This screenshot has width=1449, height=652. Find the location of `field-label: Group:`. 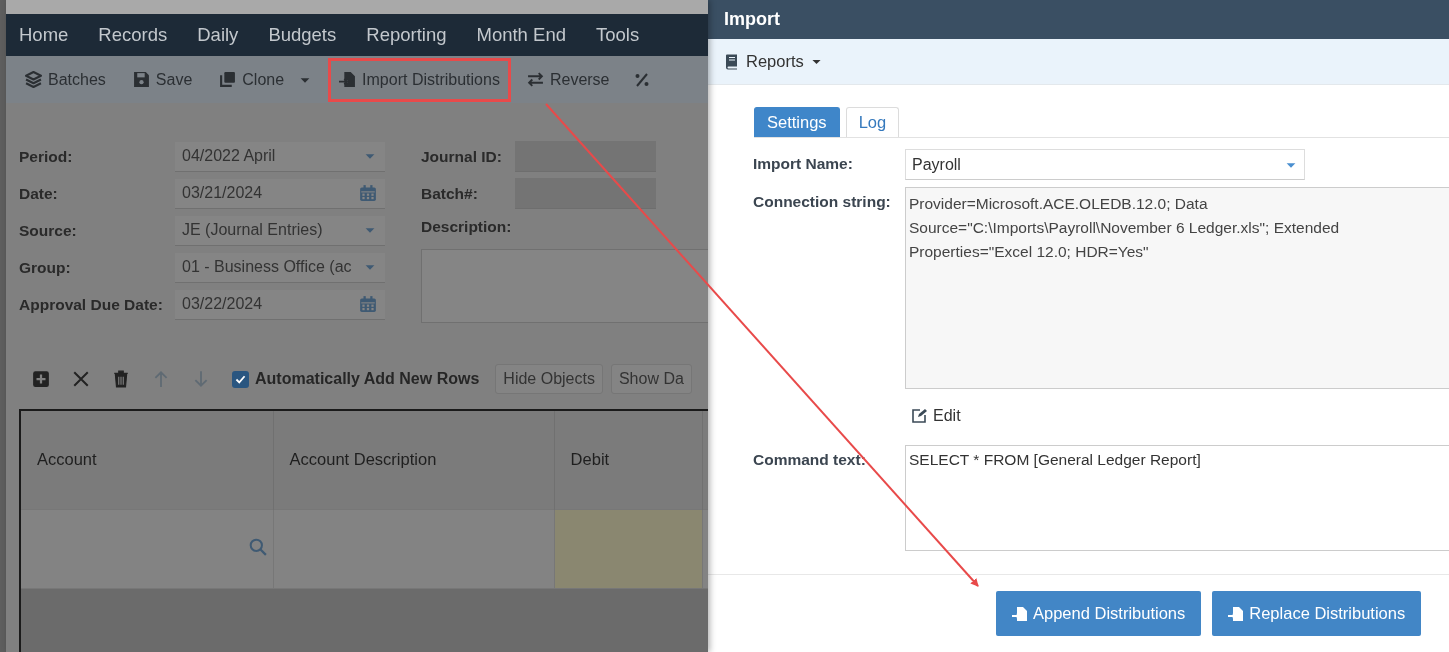

field-label: Group: is located at coordinates (45, 267).